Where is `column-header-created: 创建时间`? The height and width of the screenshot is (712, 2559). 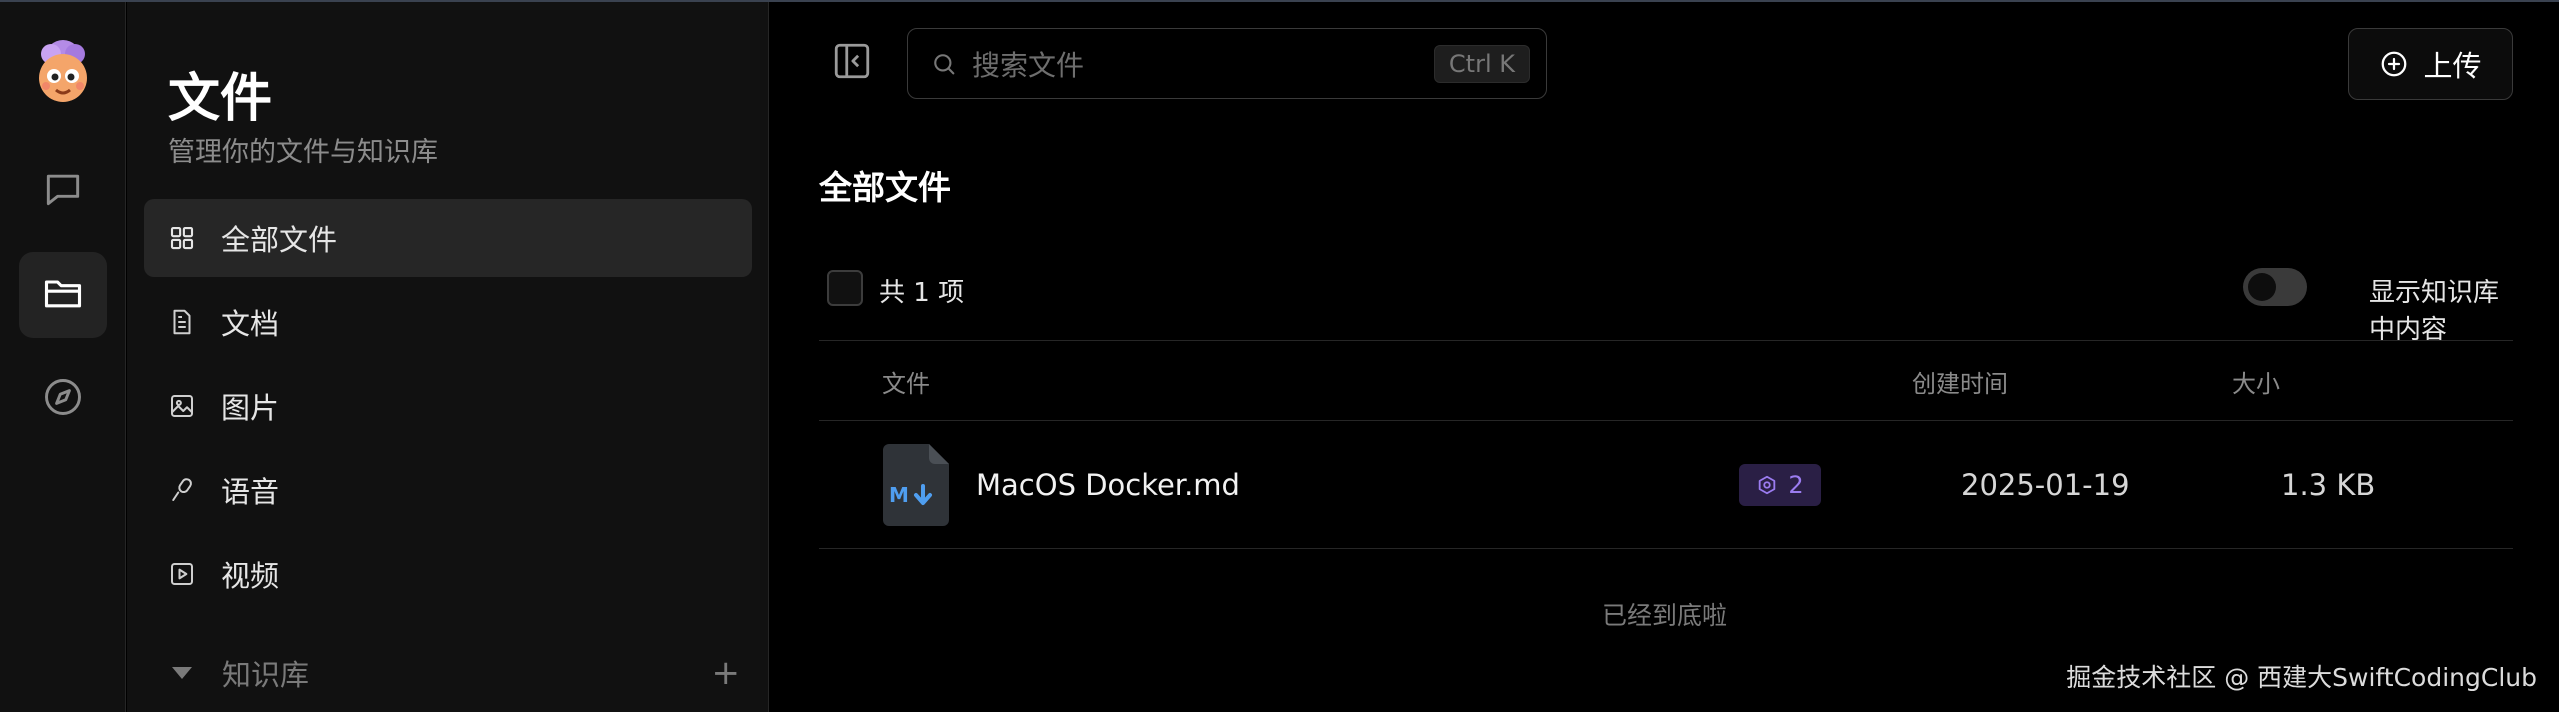
column-header-created: 创建时间 is located at coordinates (1960, 381).